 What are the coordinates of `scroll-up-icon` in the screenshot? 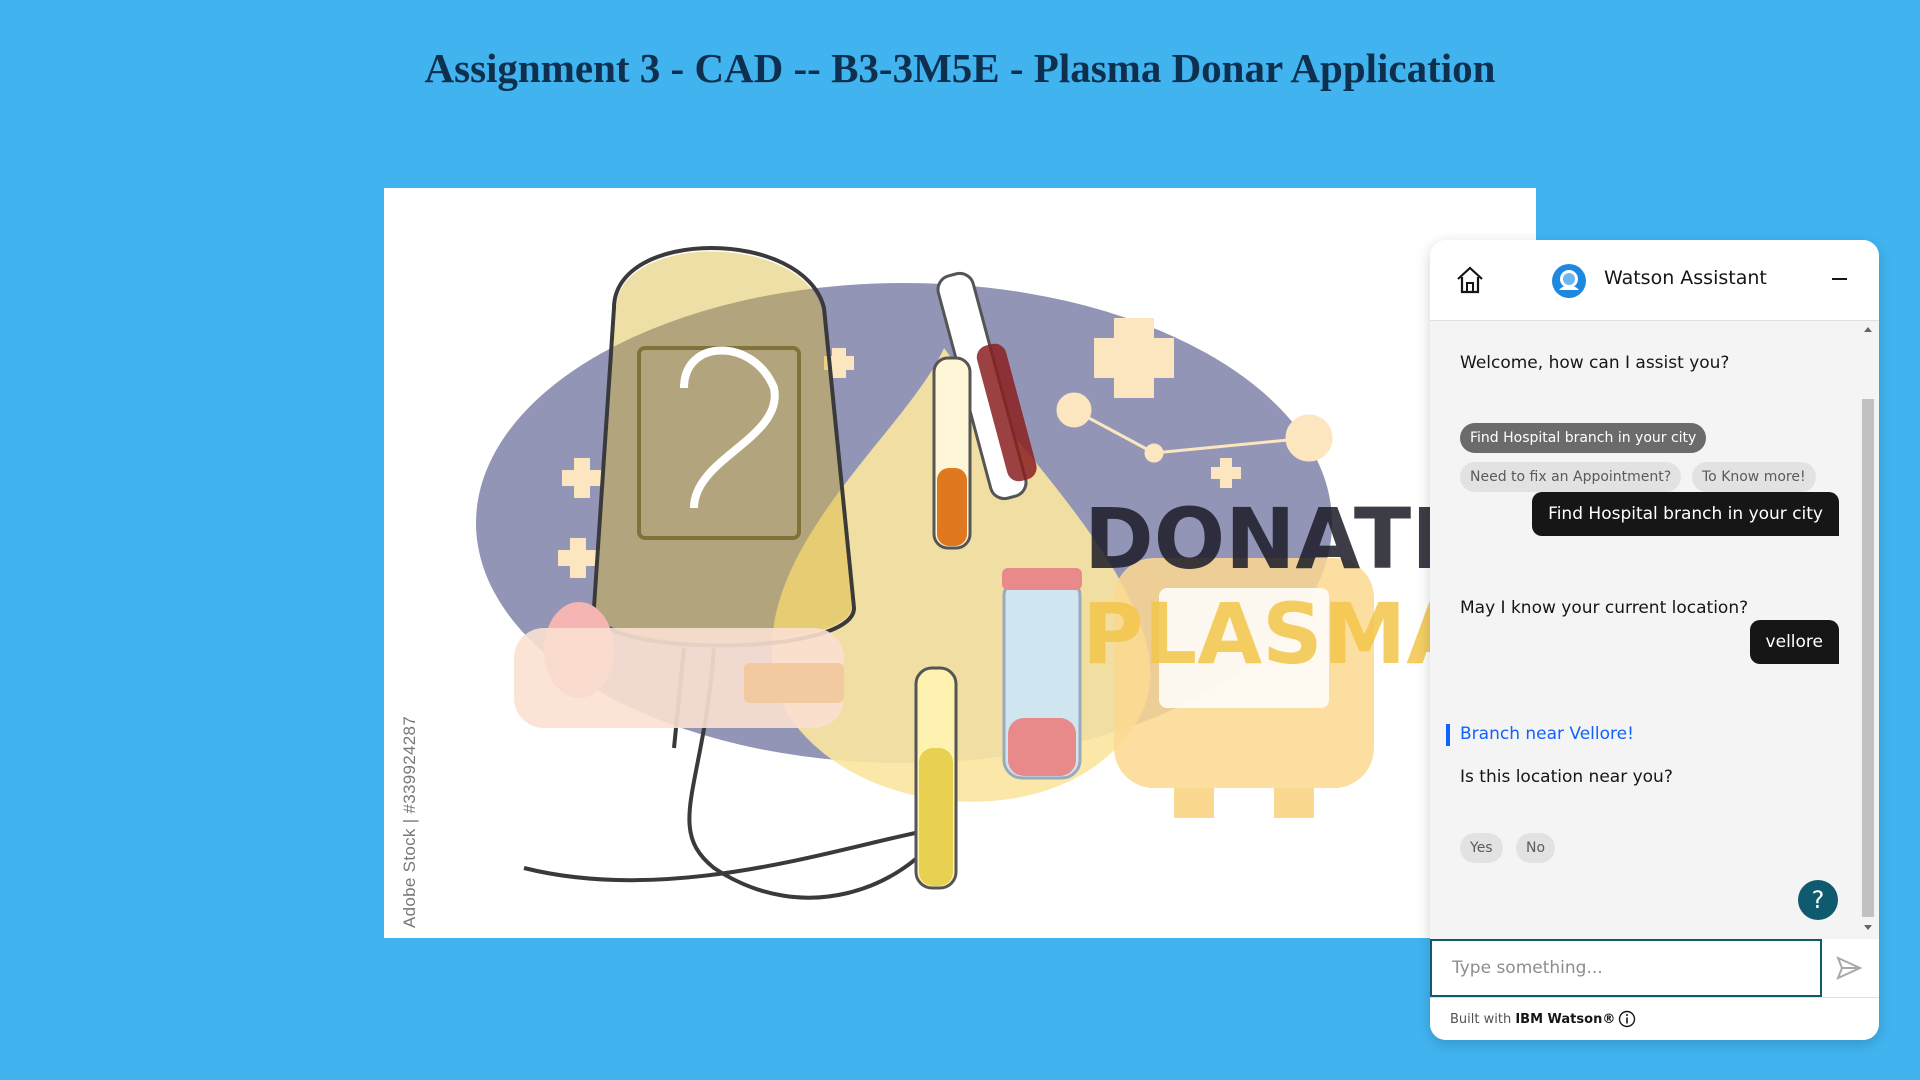 It's located at (1868, 329).